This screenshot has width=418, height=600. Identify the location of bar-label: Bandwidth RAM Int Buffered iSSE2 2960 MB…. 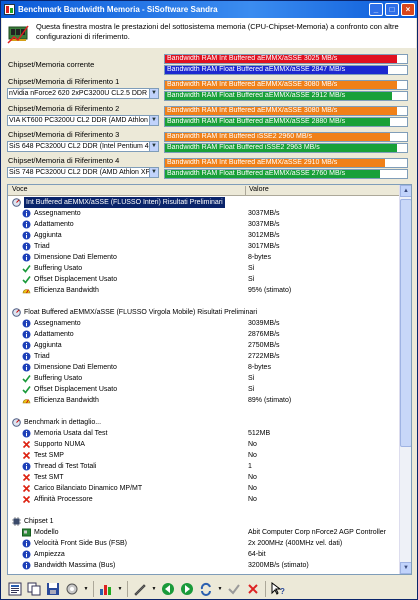
(240, 136).